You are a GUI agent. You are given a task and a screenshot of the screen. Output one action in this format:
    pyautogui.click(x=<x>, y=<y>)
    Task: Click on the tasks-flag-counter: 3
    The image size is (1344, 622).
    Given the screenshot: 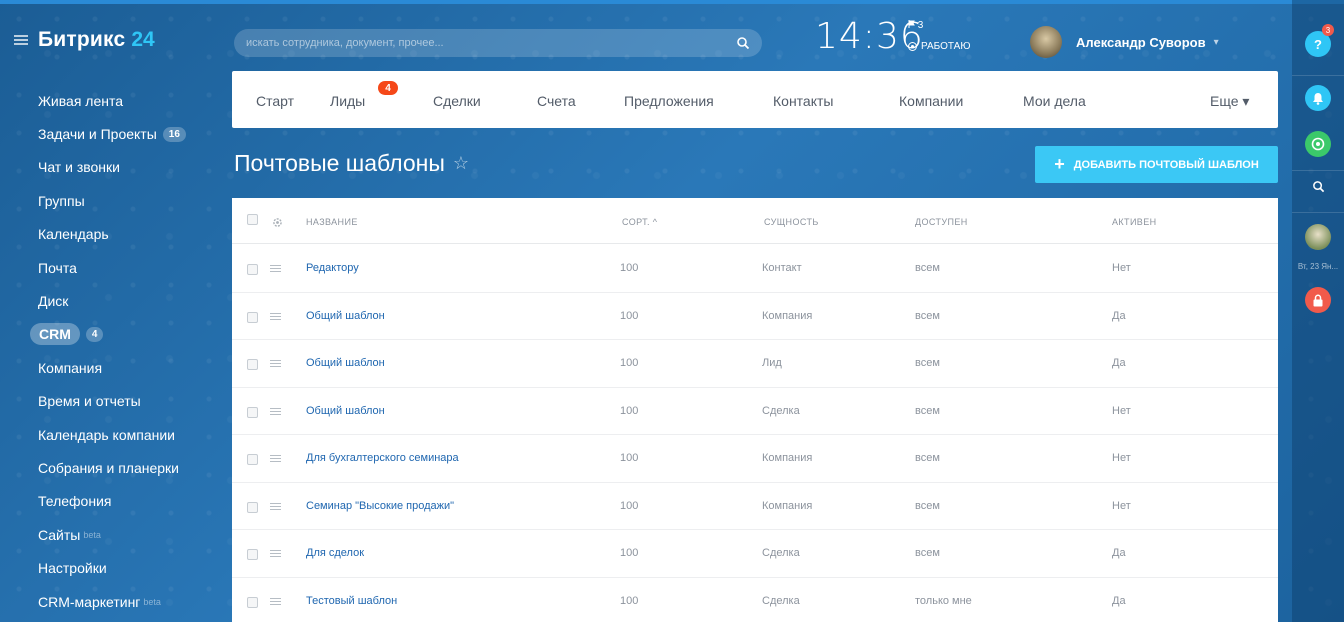 What is the action you would take?
    pyautogui.click(x=915, y=25)
    